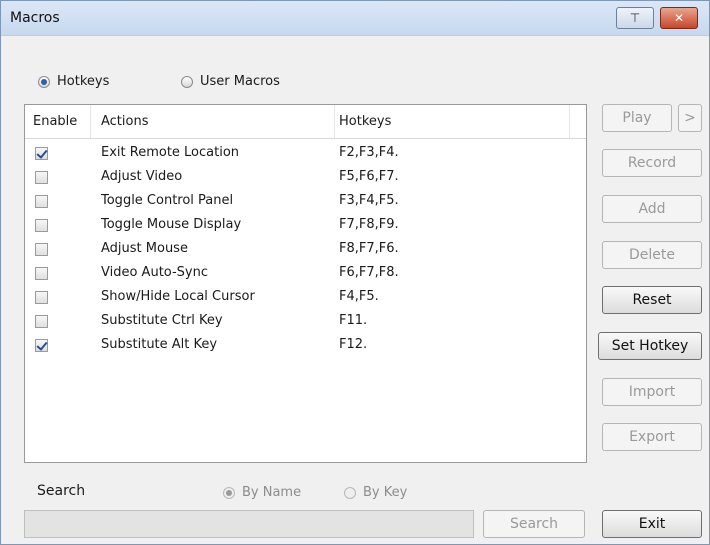 Image resolution: width=710 pixels, height=545 pixels. Describe the element at coordinates (305, 299) in the screenshot. I see `table-row: Show/Hide Local Cursor F4,F5.` at that location.